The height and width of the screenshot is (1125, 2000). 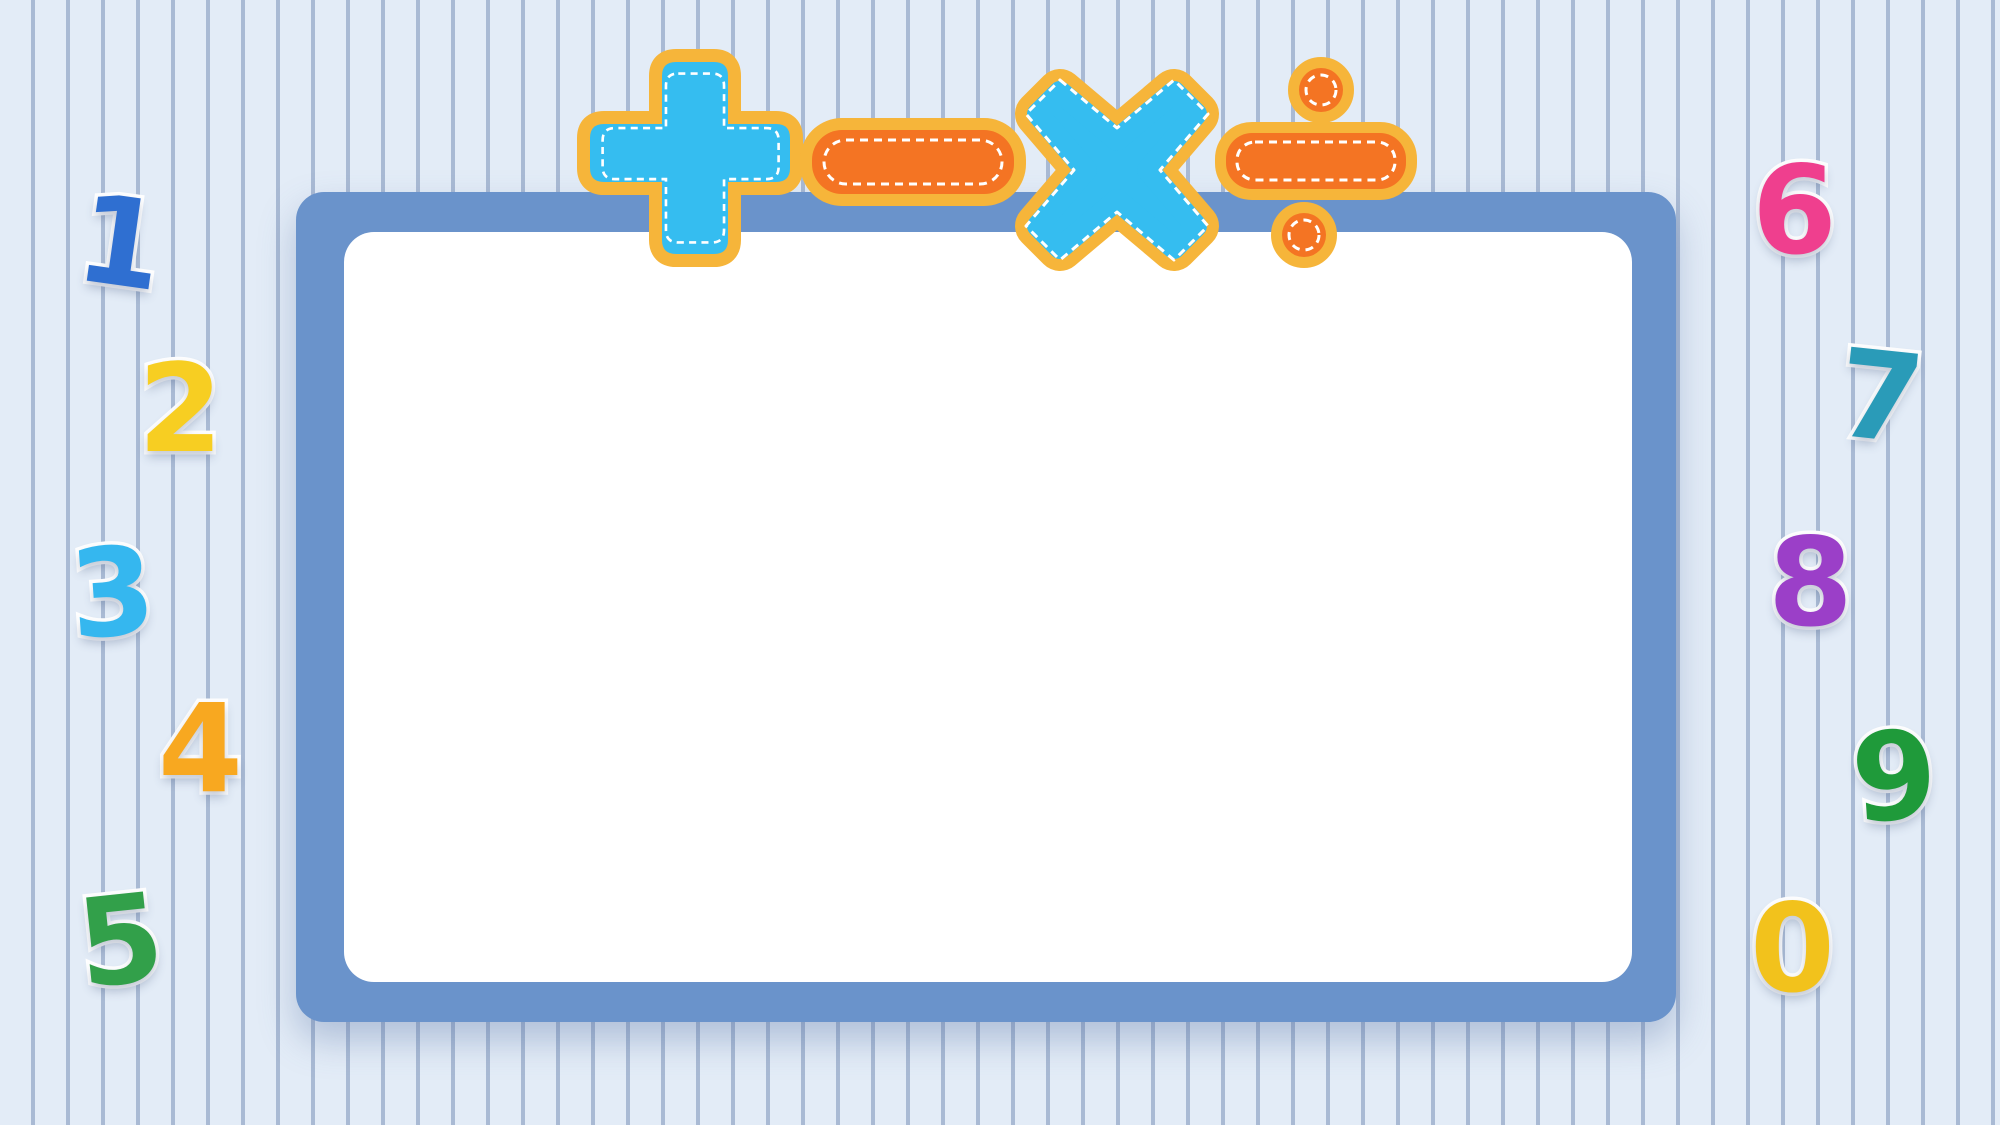 What do you see at coordinates (1795, 211) in the screenshot?
I see `digit-six-sticker: 6` at bounding box center [1795, 211].